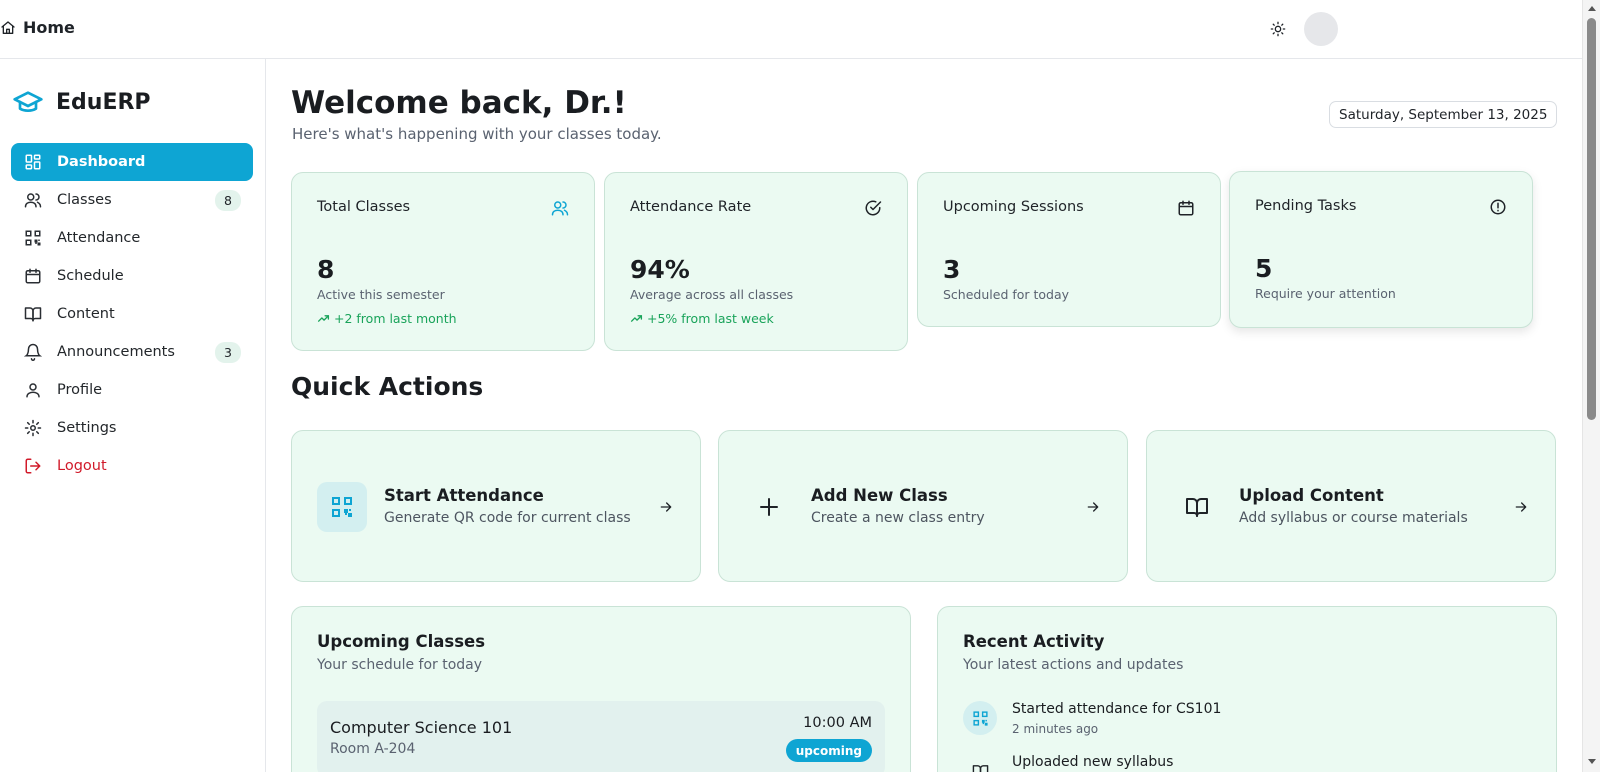  I want to click on scroll-up-arrow, so click(1592, 8).